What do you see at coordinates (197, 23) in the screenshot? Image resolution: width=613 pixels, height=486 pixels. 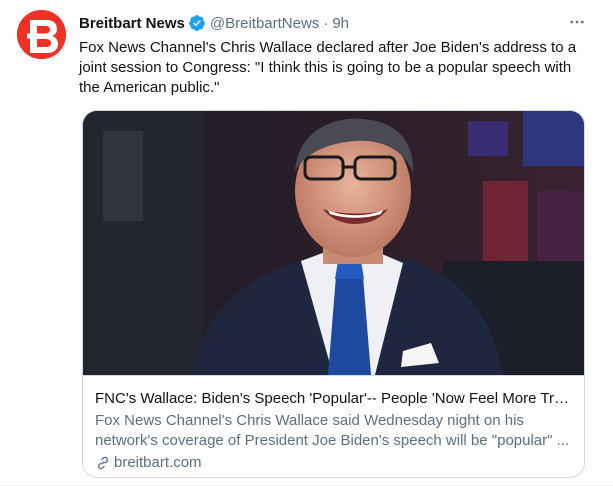 I see `verified-badge-icon` at bounding box center [197, 23].